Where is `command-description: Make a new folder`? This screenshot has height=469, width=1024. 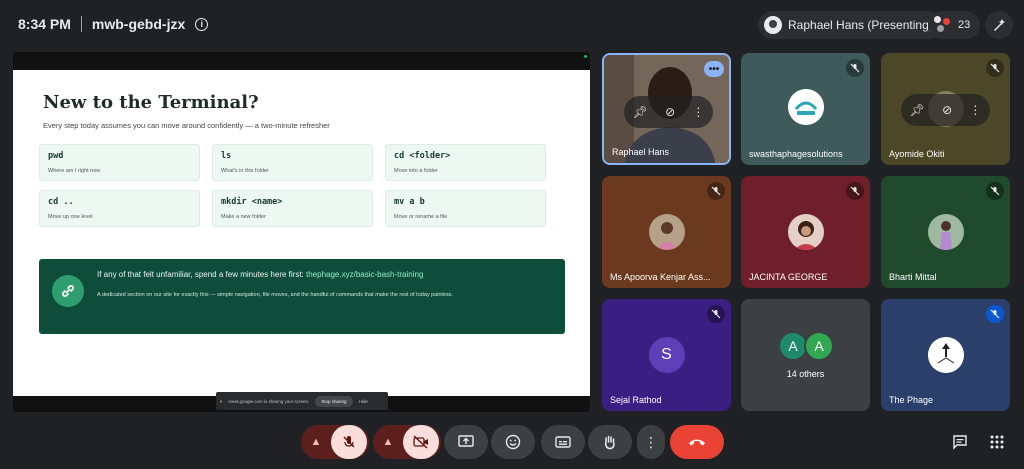 command-description: Make a new folder is located at coordinates (243, 217).